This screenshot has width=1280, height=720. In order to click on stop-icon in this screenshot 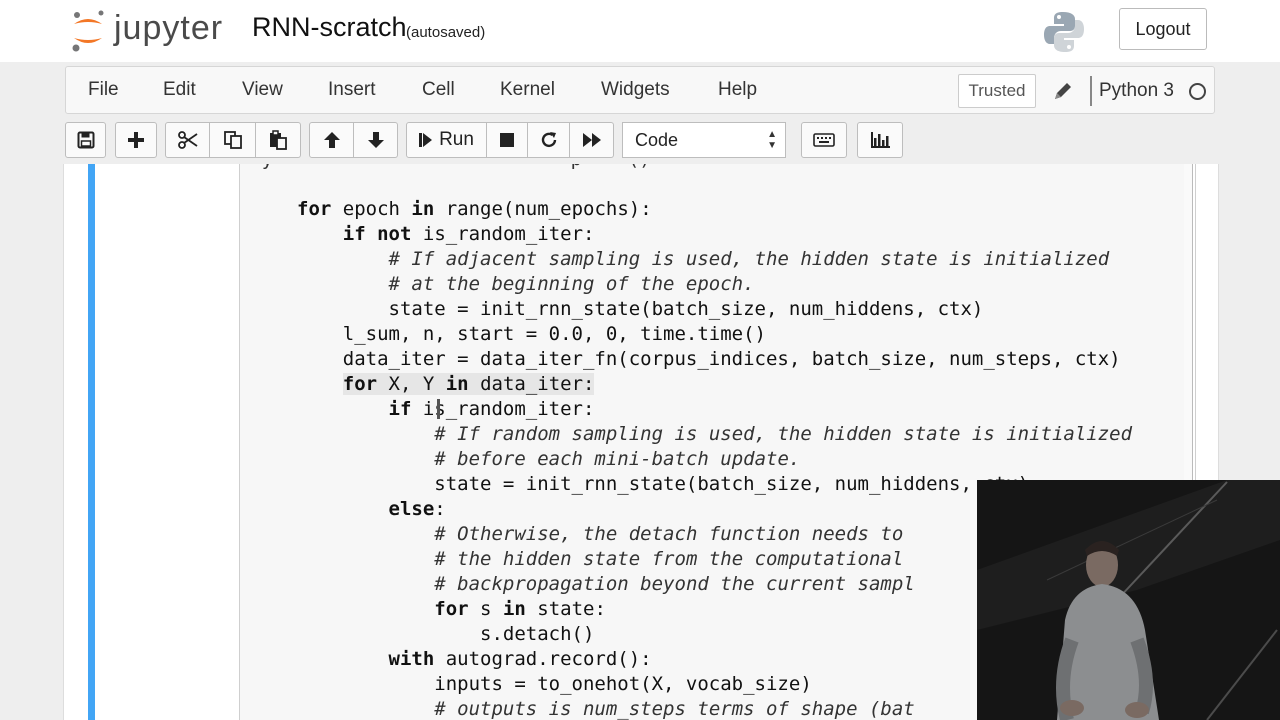, I will do `click(507, 140)`.